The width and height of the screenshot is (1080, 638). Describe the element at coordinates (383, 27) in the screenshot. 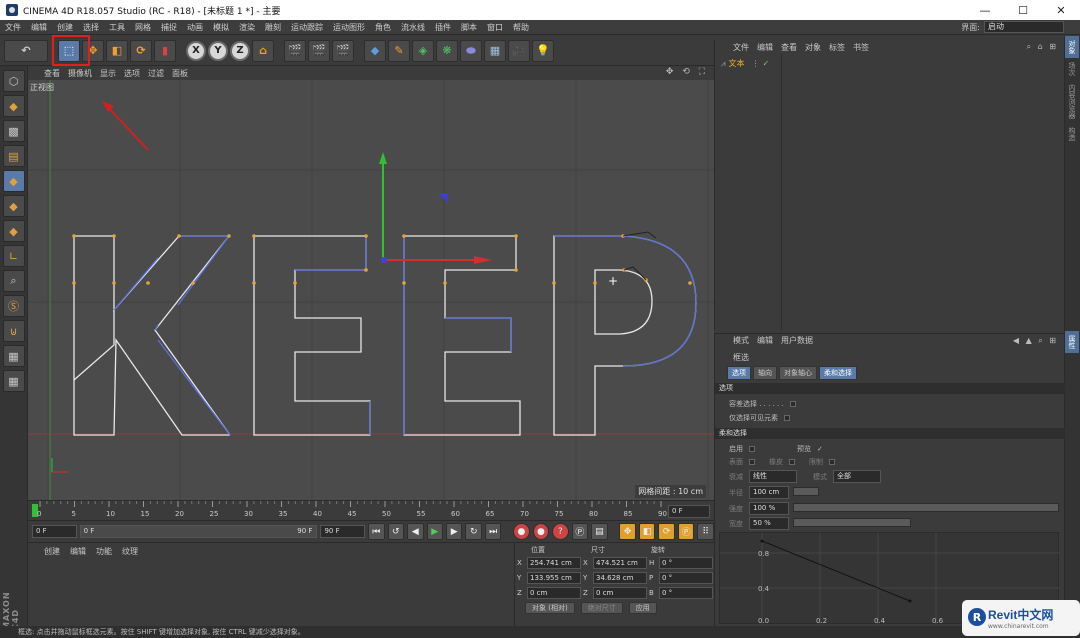

I see `menu-character: 角色` at that location.